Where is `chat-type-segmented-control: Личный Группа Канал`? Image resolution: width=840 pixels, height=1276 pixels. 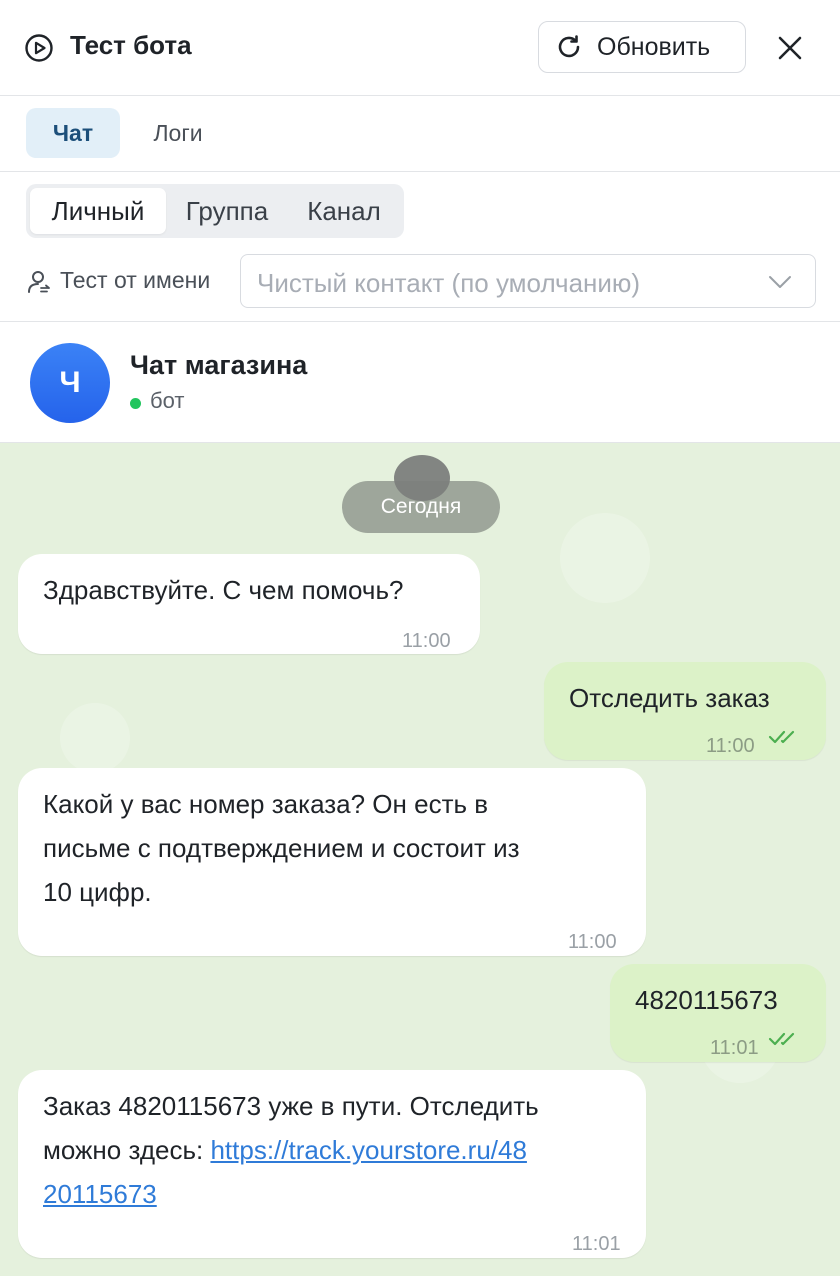
chat-type-segmented-control: Личный Группа Канал is located at coordinates (215, 211).